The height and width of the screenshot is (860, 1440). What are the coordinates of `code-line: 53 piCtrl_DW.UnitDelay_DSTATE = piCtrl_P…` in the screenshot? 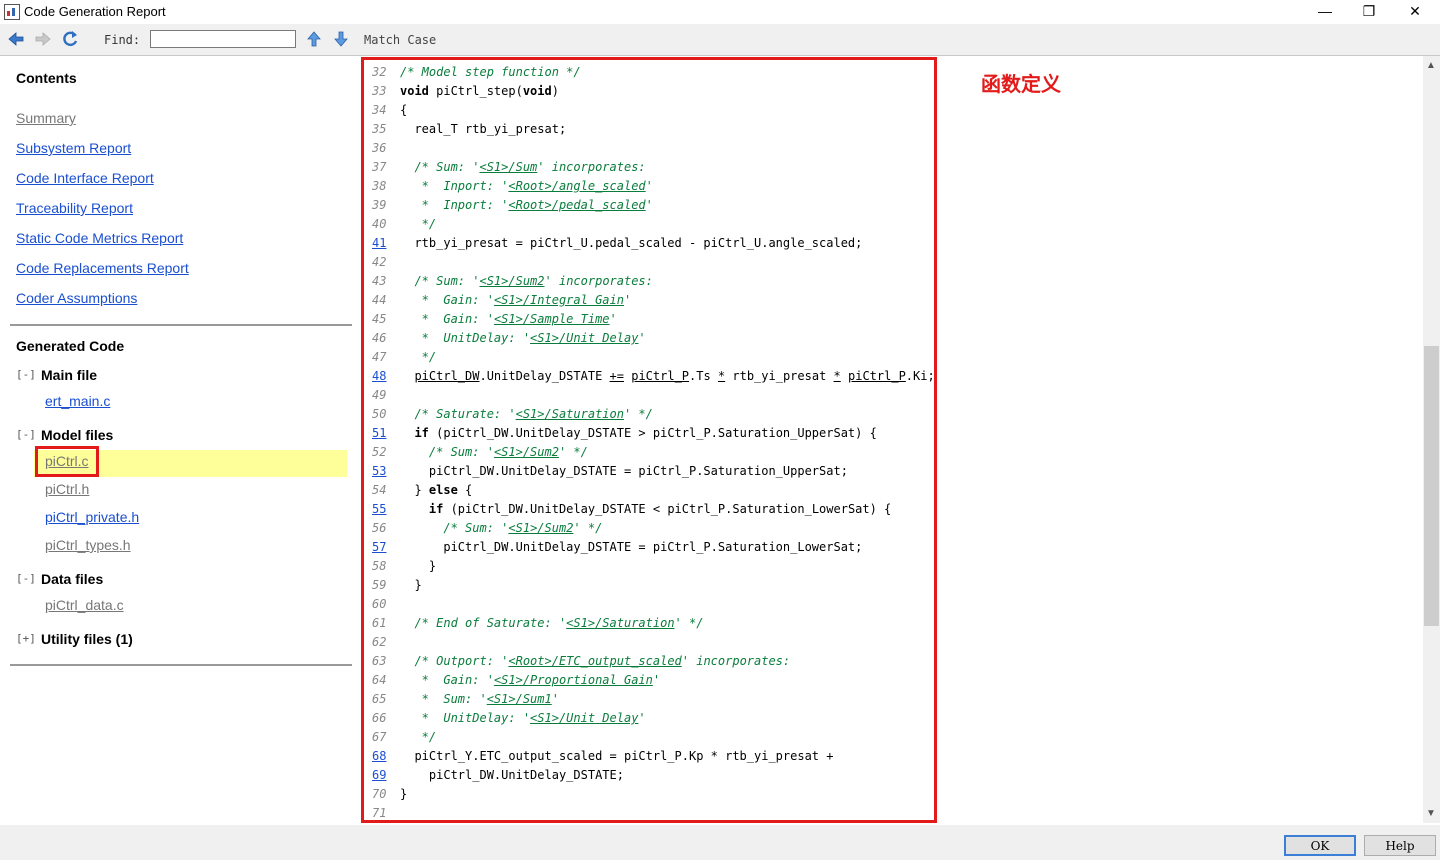 It's located at (649, 471).